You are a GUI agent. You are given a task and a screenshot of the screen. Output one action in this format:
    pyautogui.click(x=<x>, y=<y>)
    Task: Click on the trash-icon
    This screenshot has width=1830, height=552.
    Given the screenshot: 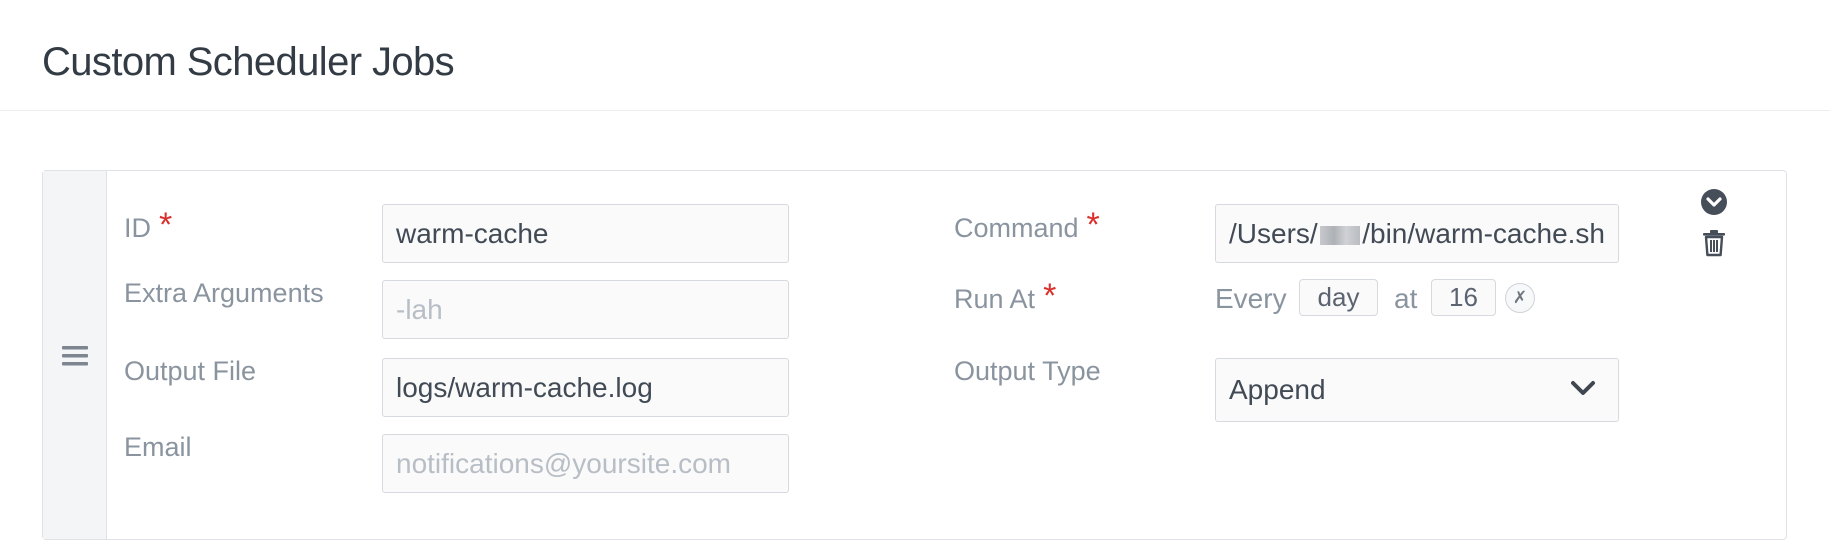 What is the action you would take?
    pyautogui.click(x=1714, y=243)
    